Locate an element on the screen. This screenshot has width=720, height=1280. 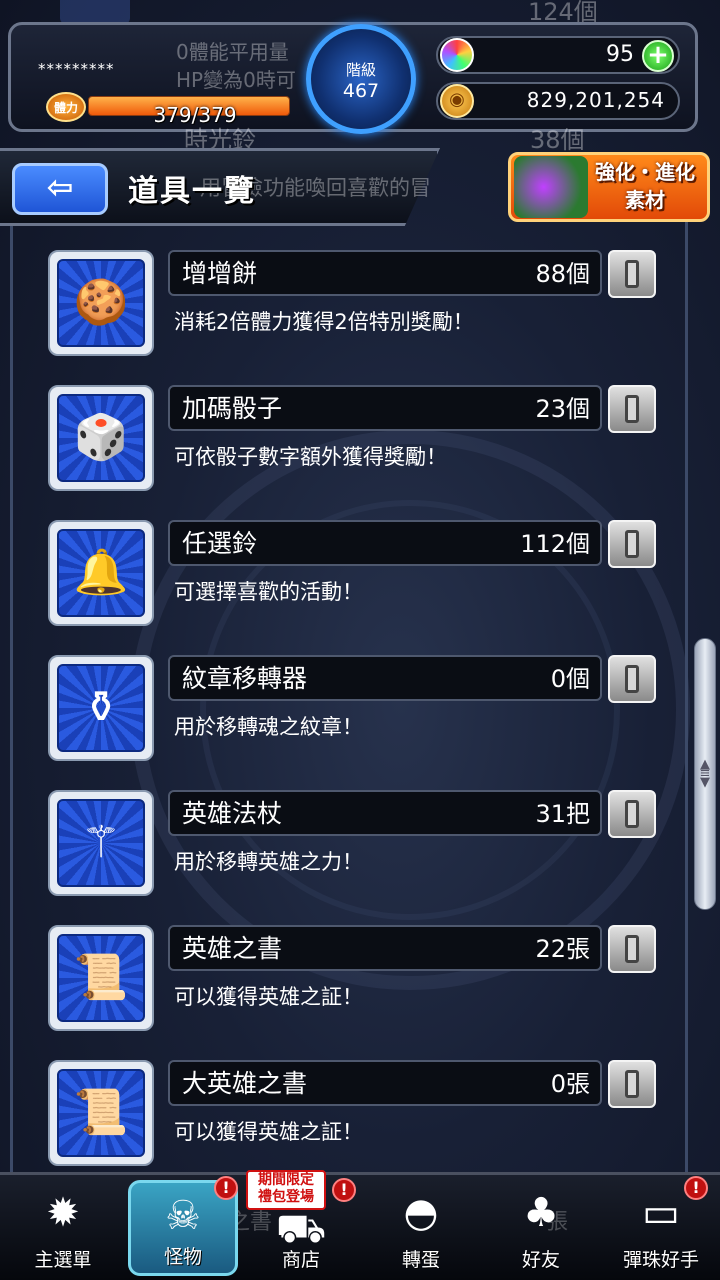
item-description: 可選擇喜歡的活動！ is located at coordinates (268, 592).